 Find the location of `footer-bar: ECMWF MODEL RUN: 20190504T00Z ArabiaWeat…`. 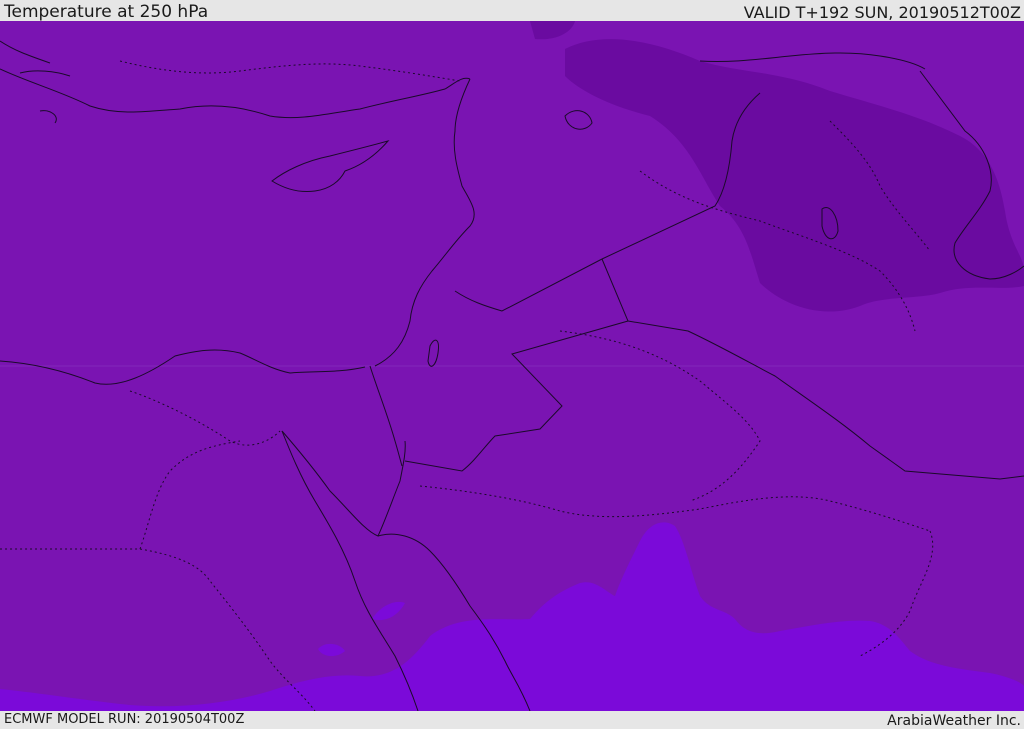

footer-bar: ECMWF MODEL RUN: 20190504T00Z ArabiaWeat… is located at coordinates (512, 720).